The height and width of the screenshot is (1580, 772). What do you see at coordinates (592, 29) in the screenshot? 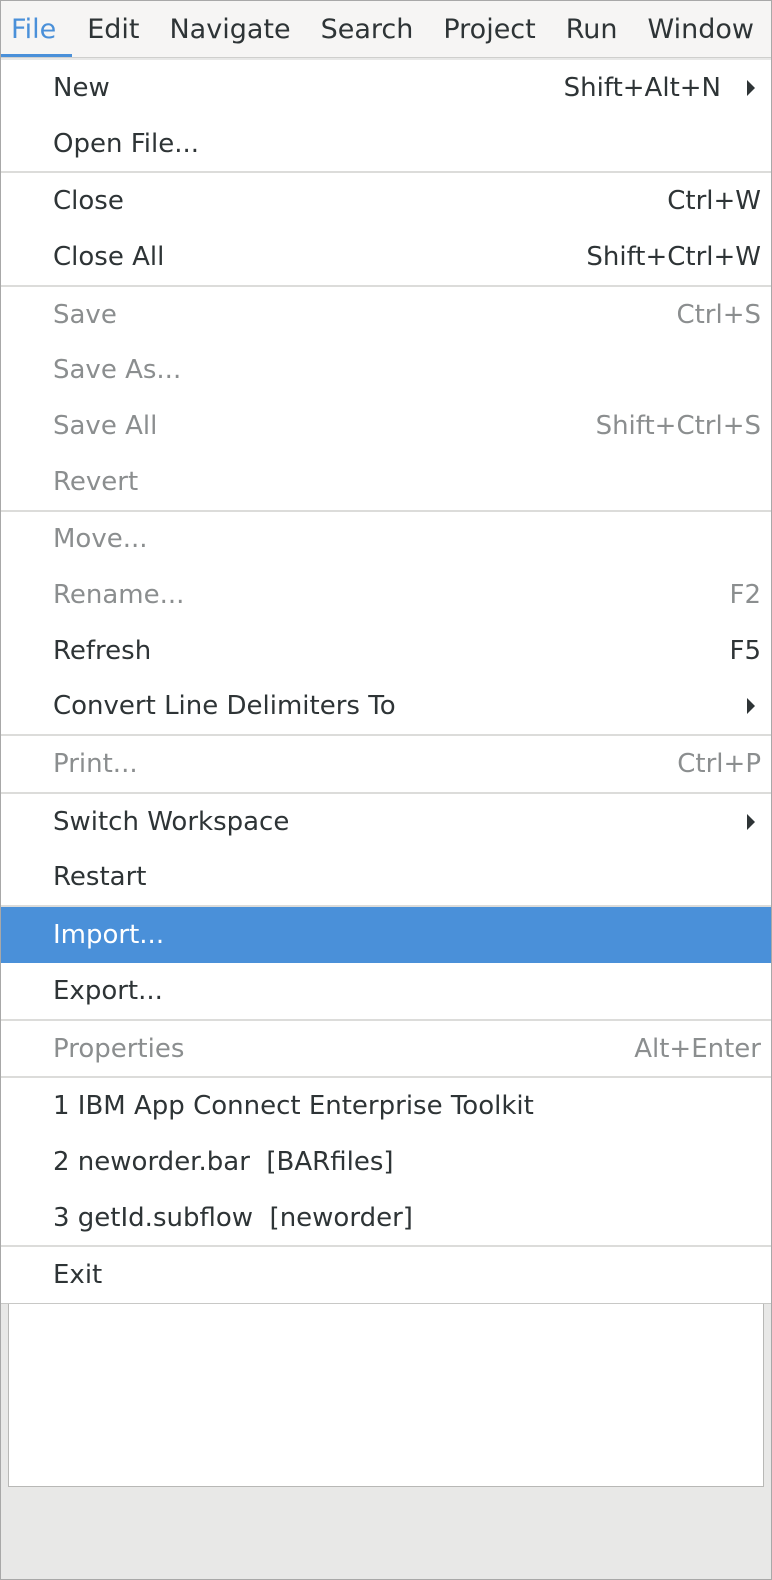
I see `menubar-run: Run` at bounding box center [592, 29].